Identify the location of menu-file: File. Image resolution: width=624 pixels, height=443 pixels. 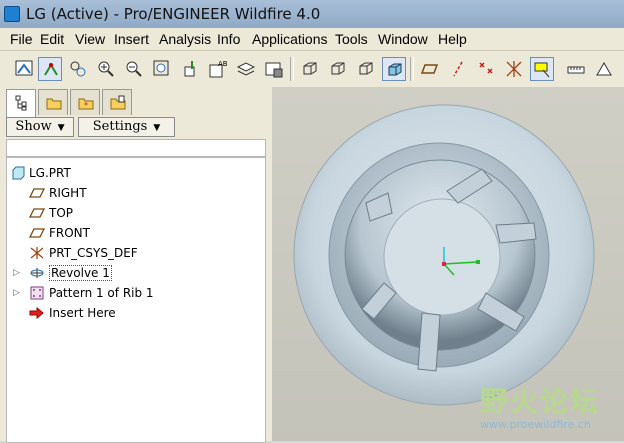
(21, 39).